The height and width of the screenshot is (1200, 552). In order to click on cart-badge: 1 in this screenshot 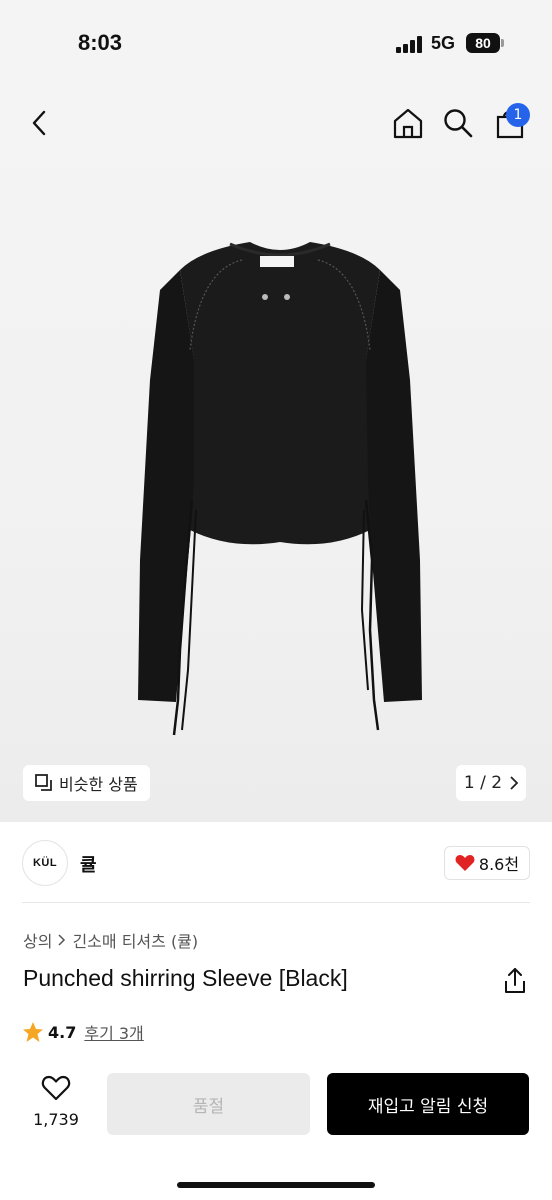, I will do `click(518, 115)`.